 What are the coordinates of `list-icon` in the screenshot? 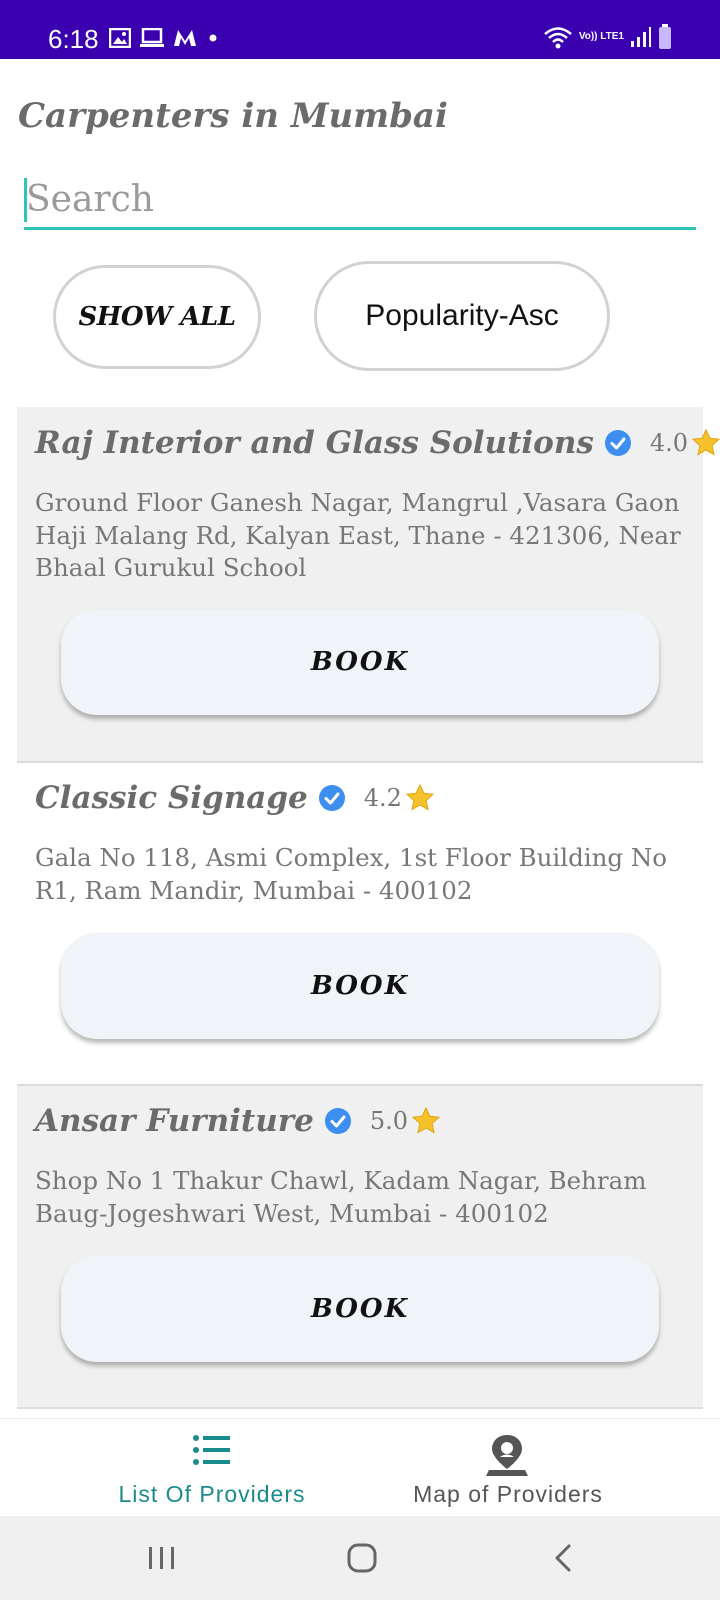 It's located at (211, 1450).